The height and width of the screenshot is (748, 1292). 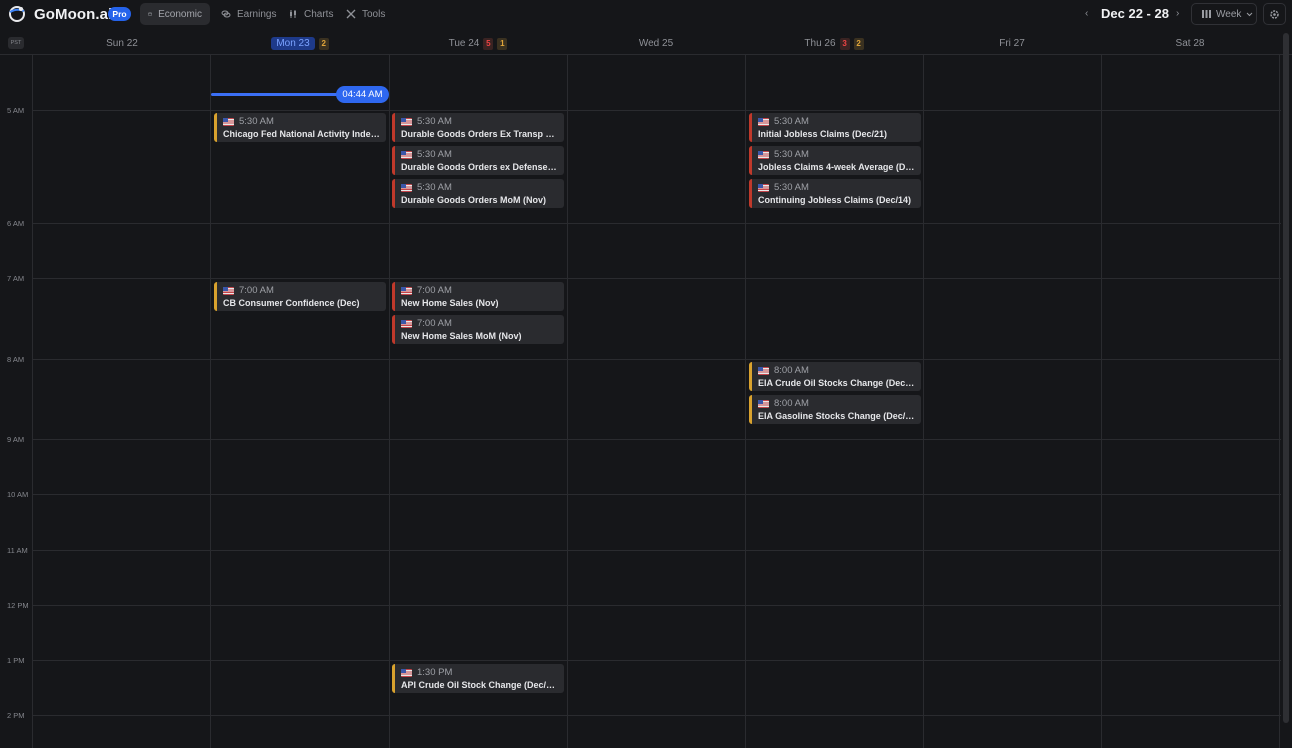 I want to click on current-time-badge: 04:44 AM, so click(x=362, y=94).